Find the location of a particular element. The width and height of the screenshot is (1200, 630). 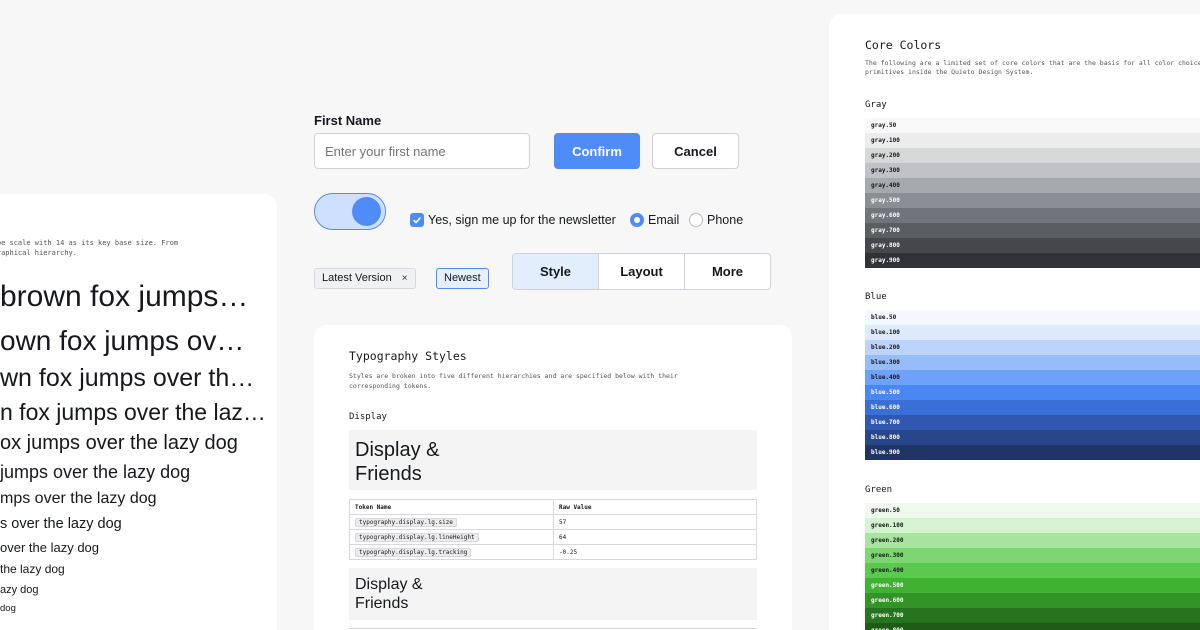

color-swatch: gray.500 is located at coordinates (1032, 200).